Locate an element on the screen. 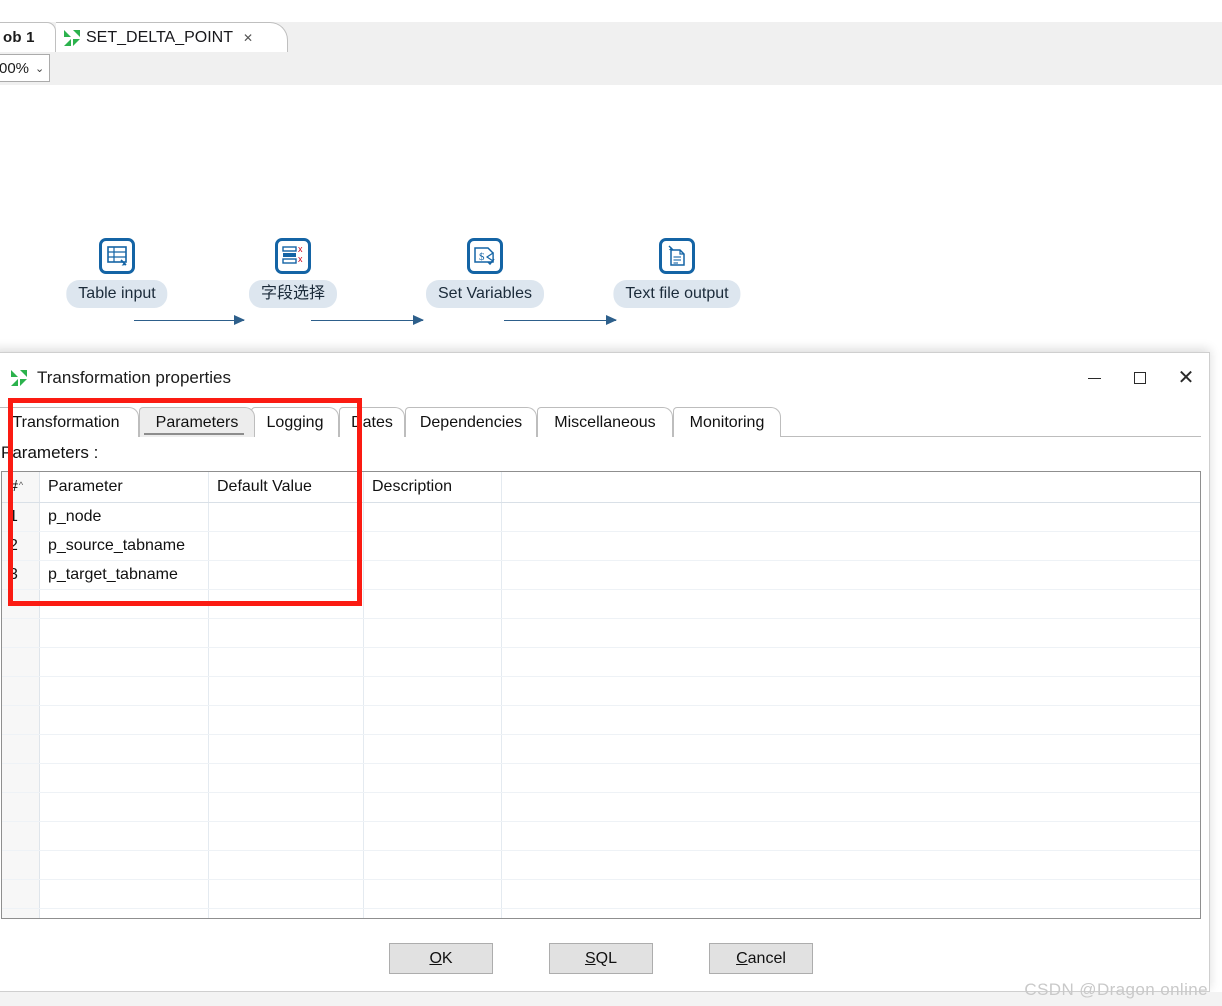  close-button: ✕ is located at coordinates (1186, 378).